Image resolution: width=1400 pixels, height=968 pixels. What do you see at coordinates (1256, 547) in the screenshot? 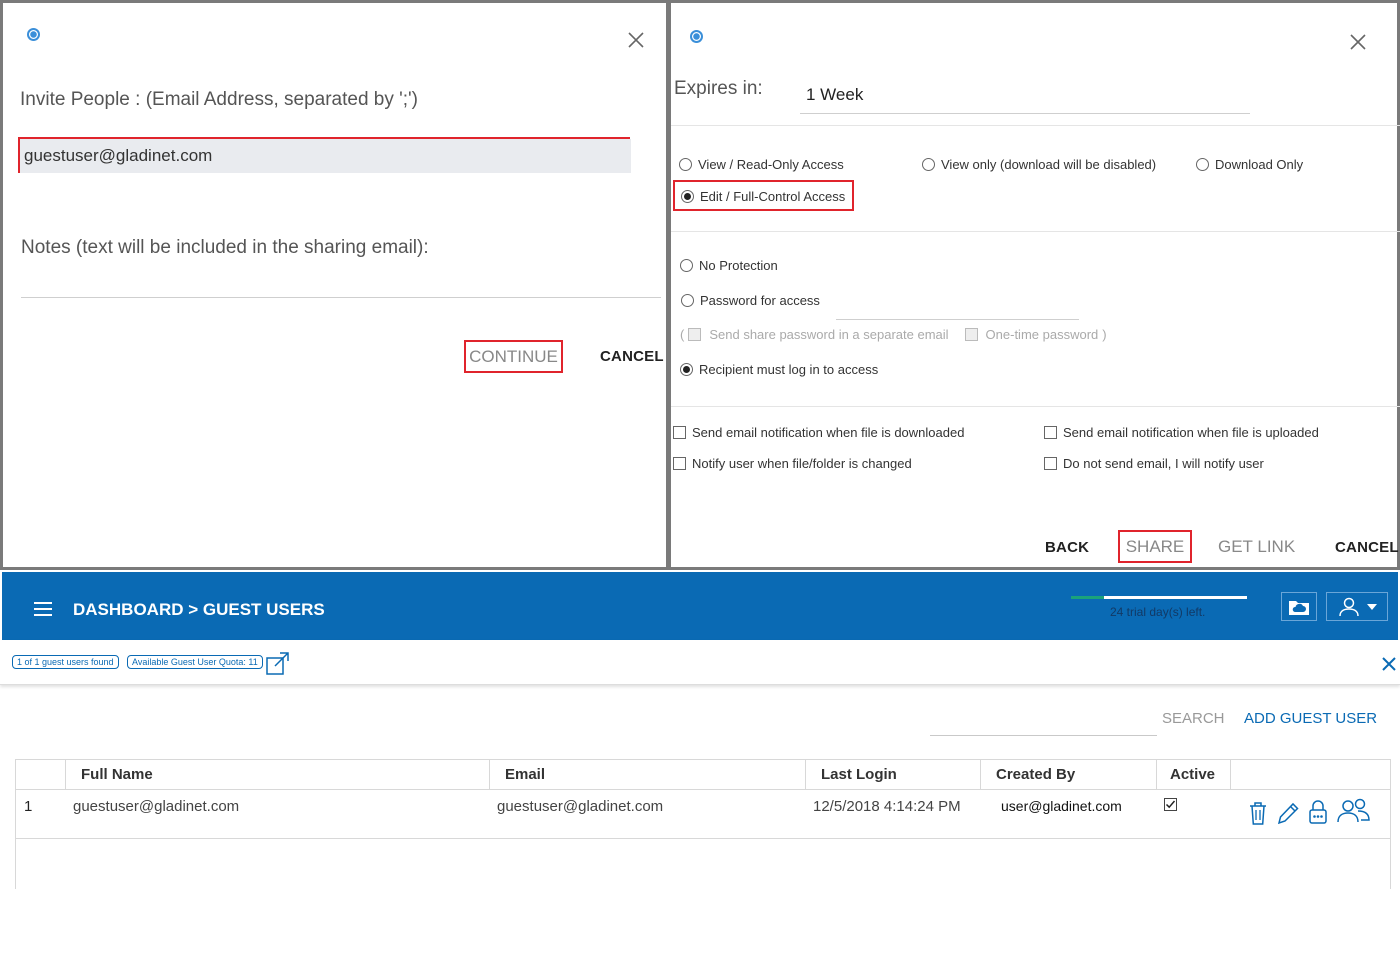
I see `get-link-button: GET LINK` at bounding box center [1256, 547].